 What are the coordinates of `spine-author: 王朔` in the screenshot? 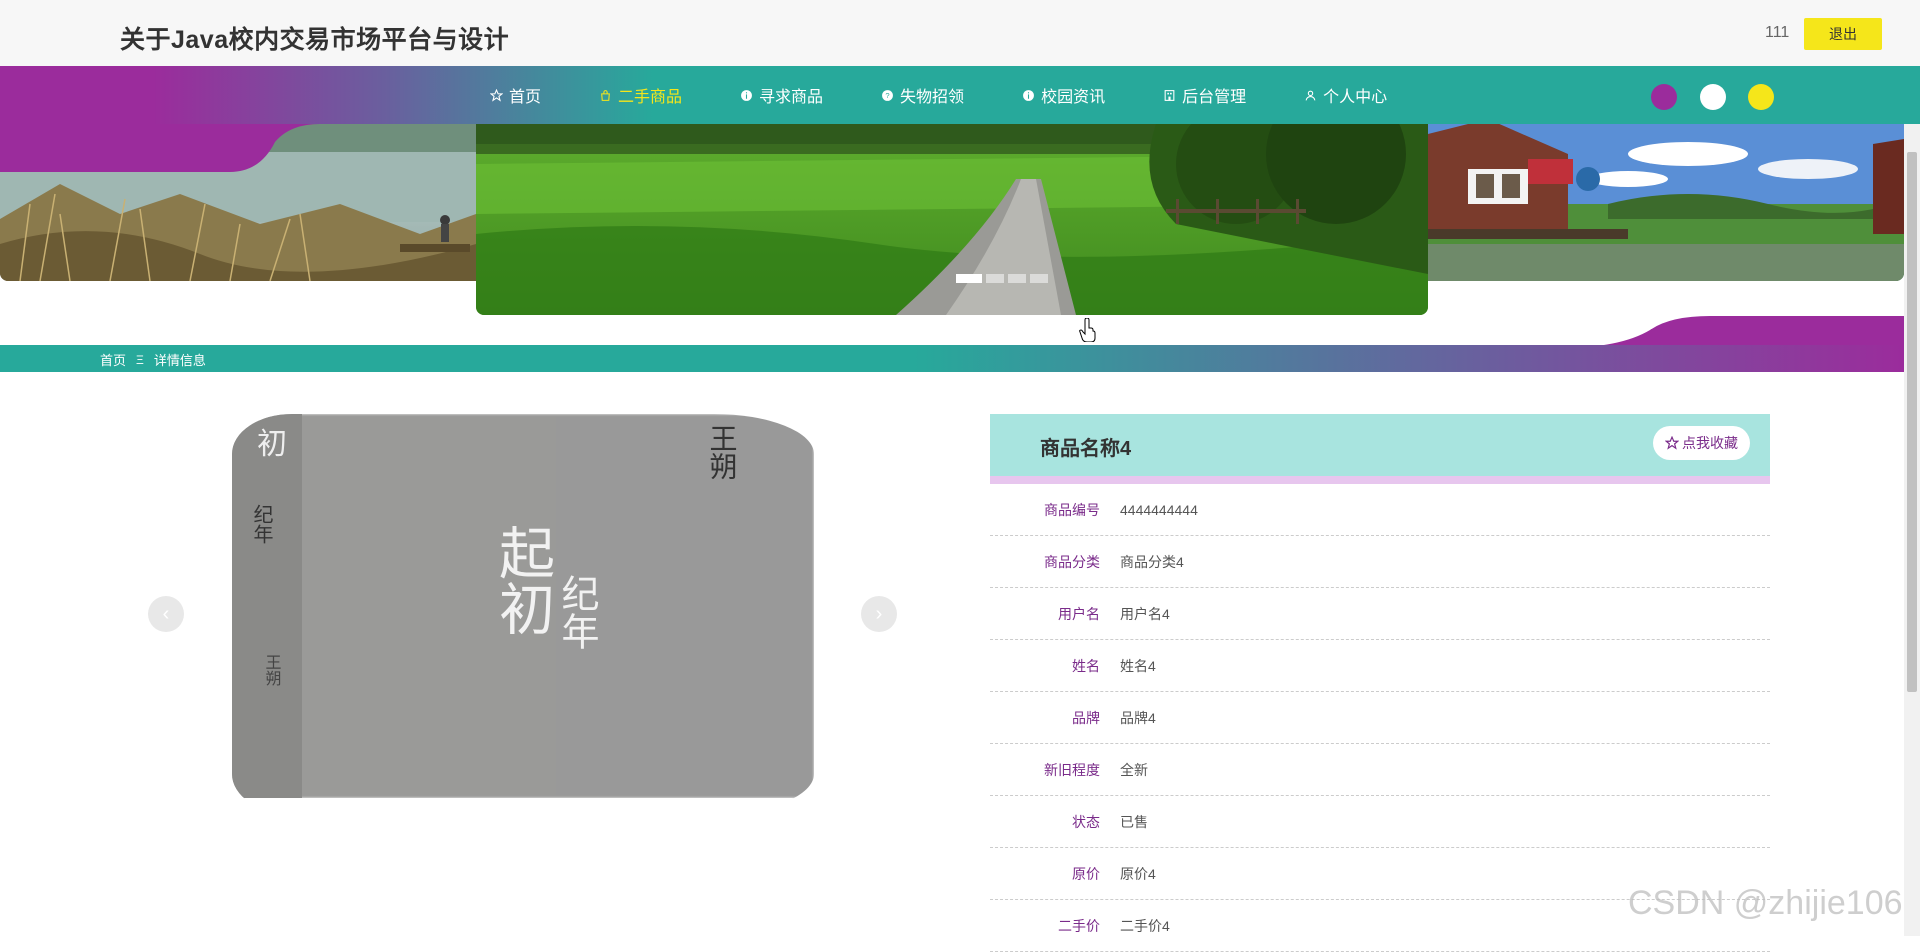 It's located at (272, 670).